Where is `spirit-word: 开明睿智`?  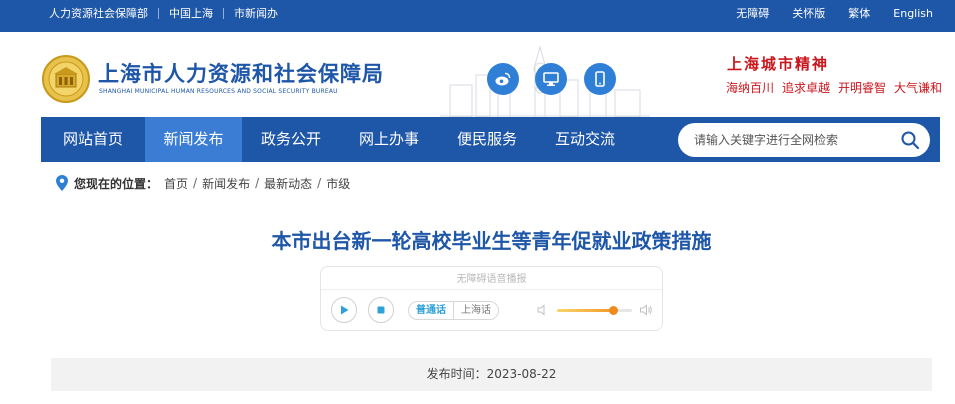
spirit-word: 开明睿智 is located at coordinates (862, 88).